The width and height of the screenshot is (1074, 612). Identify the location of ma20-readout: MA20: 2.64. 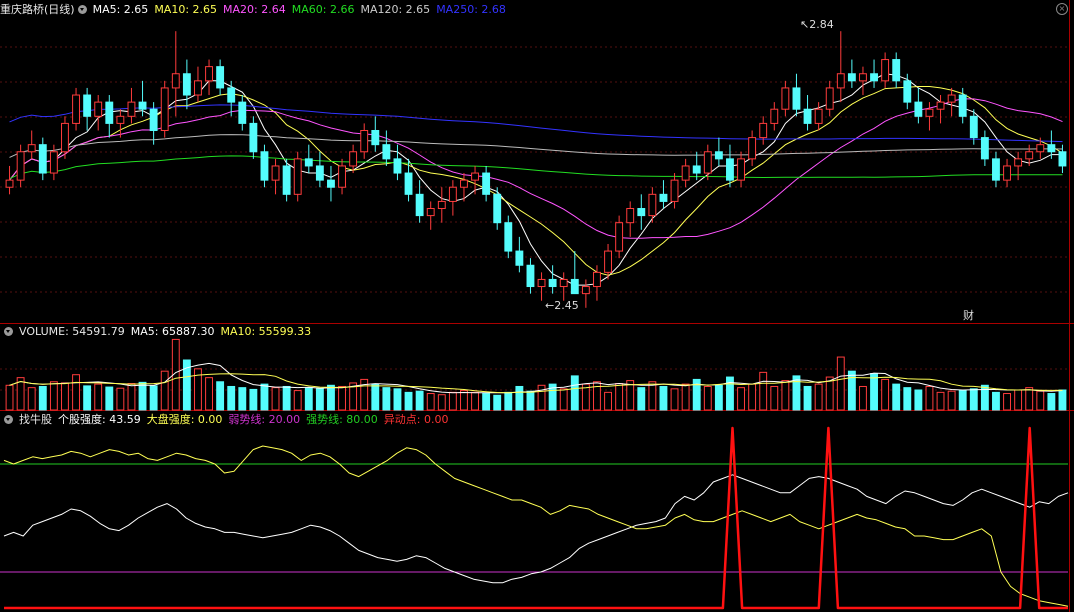
(254, 9).